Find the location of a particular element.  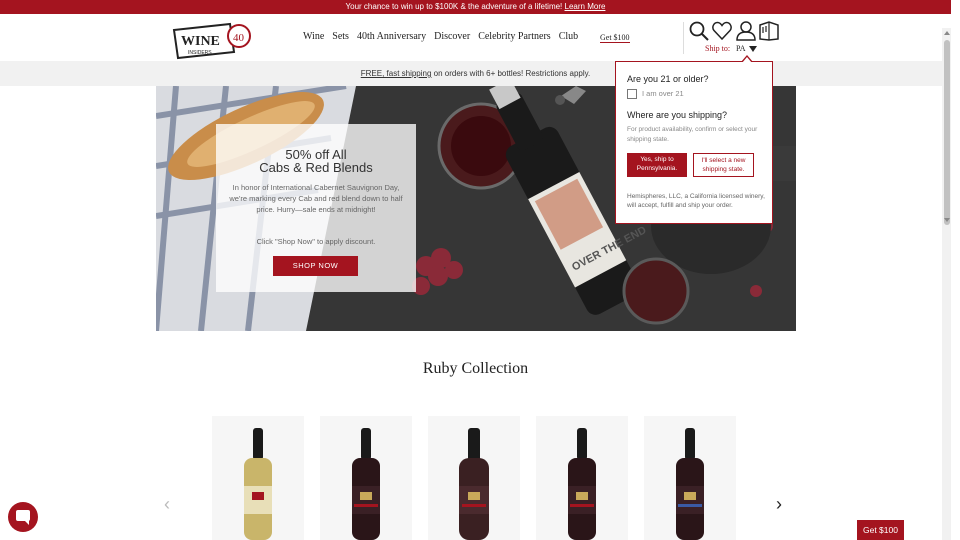

popover-caret-inner is located at coordinates (747, 60).